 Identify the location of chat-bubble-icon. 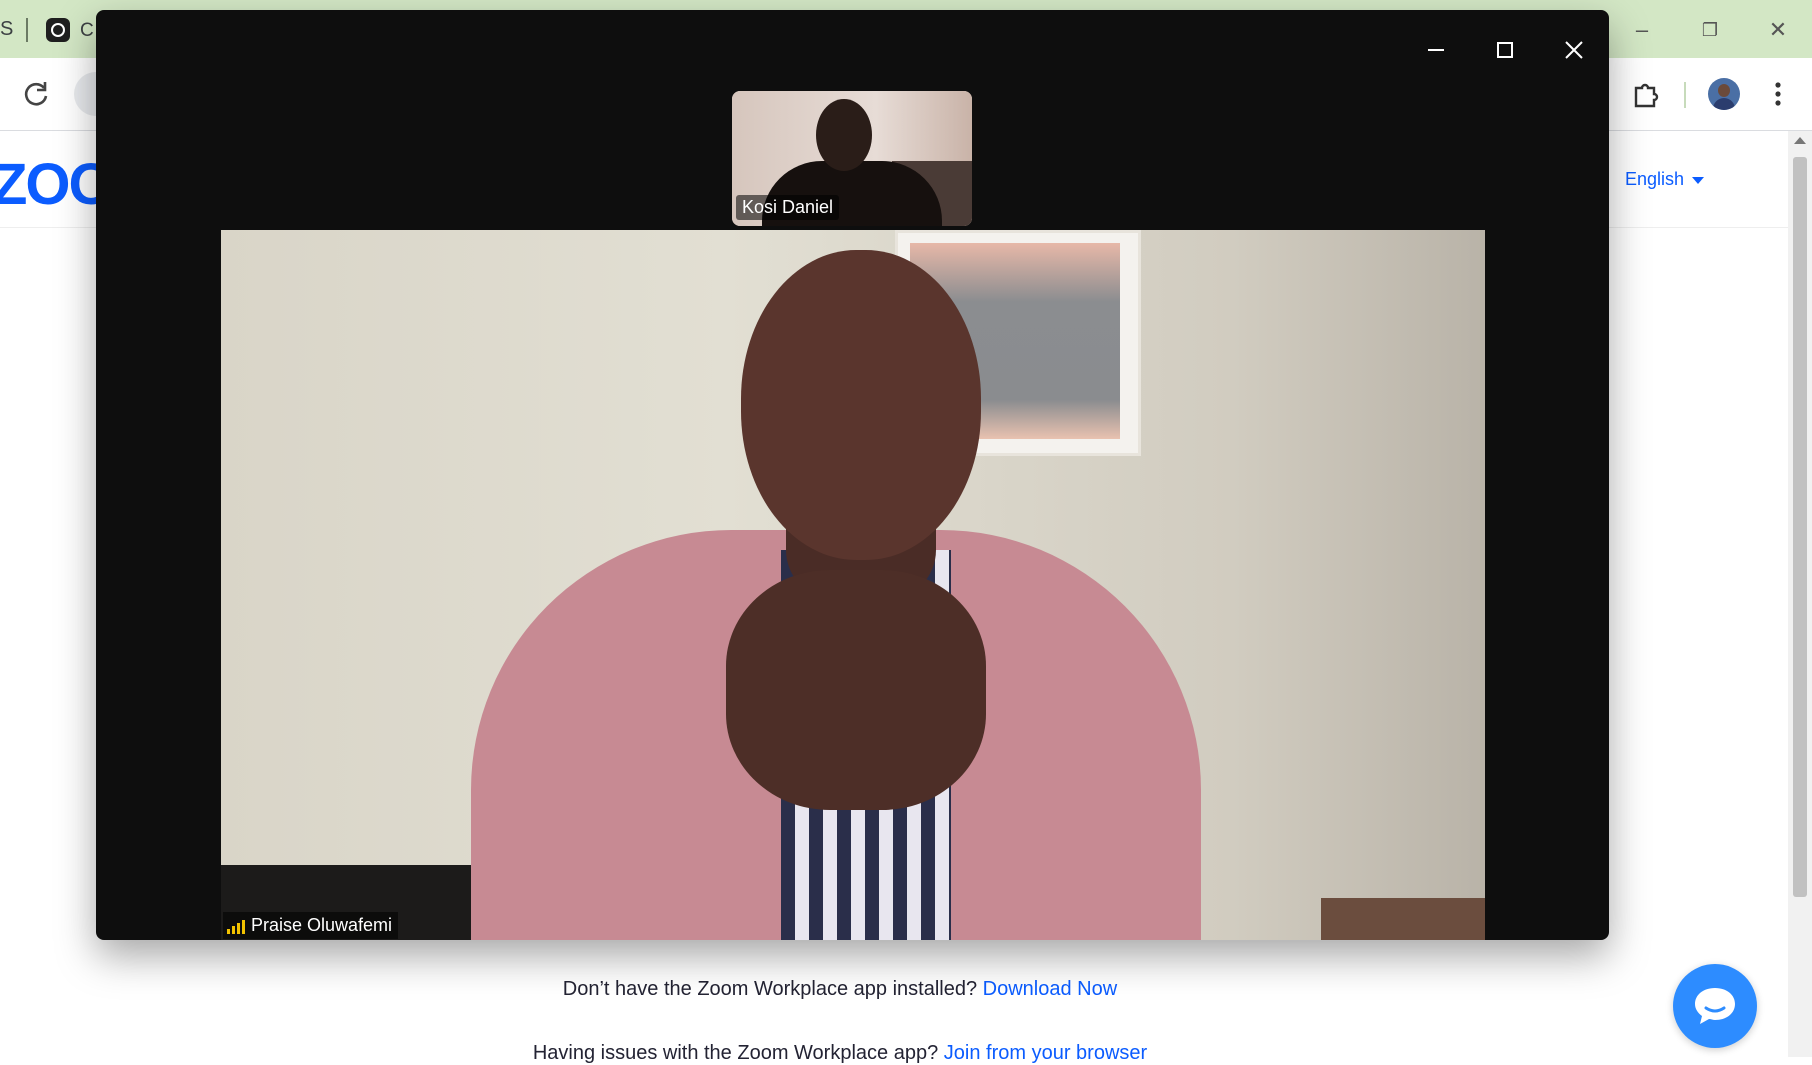
(1715, 1006).